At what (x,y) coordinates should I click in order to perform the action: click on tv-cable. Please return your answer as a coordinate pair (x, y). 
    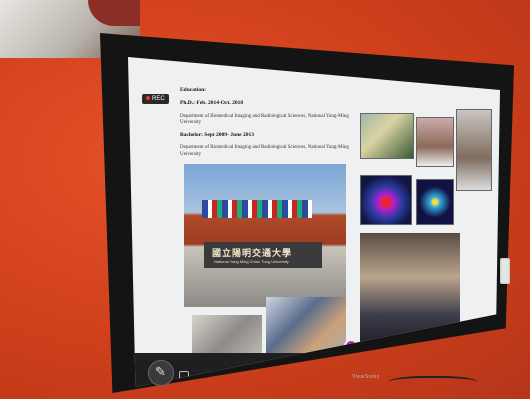
    Looking at the image, I should click on (433, 384).